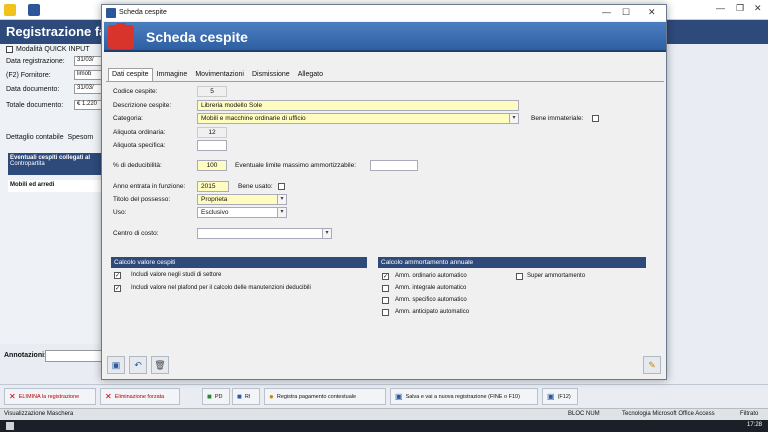 The height and width of the screenshot is (432, 768). Describe the element at coordinates (28, 75) in the screenshot. I see `field-label: (F2) Fornitore:` at that location.